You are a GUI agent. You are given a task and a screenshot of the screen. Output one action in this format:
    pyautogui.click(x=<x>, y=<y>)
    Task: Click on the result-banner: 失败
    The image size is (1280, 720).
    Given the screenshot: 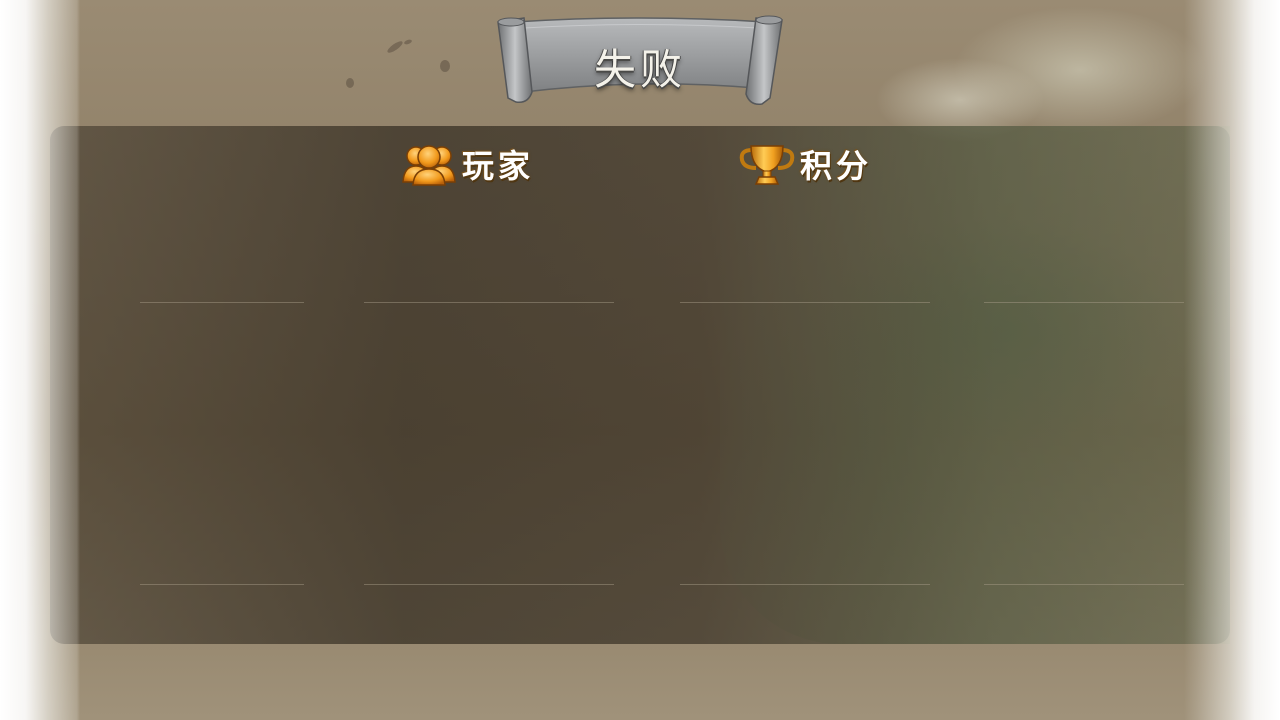 What is the action you would take?
    pyautogui.click(x=640, y=60)
    